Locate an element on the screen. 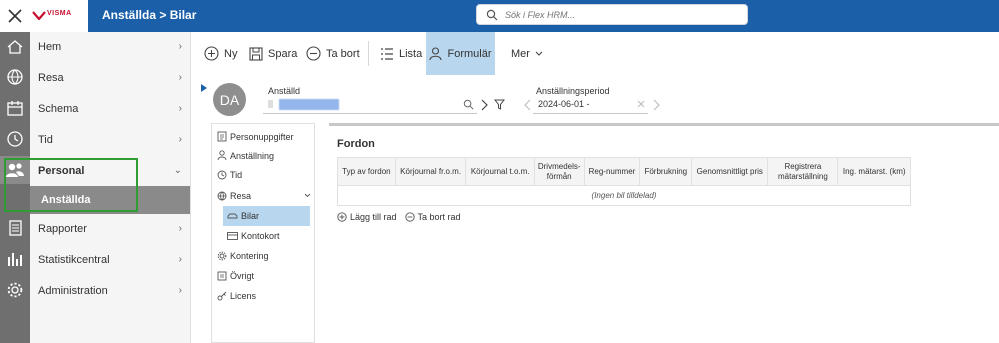 The image size is (999, 343). sidebar-item-rapporter: Rapporter › is located at coordinates (110, 229).